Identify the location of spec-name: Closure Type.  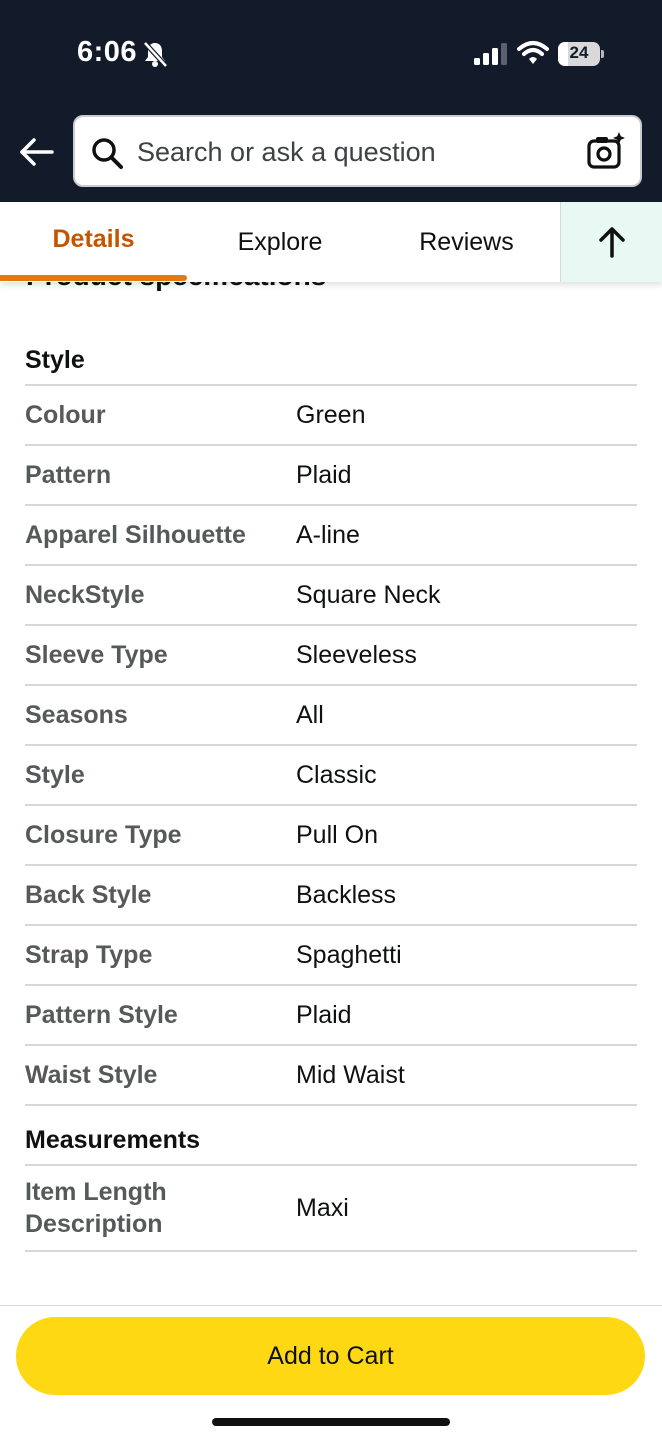
(103, 835).